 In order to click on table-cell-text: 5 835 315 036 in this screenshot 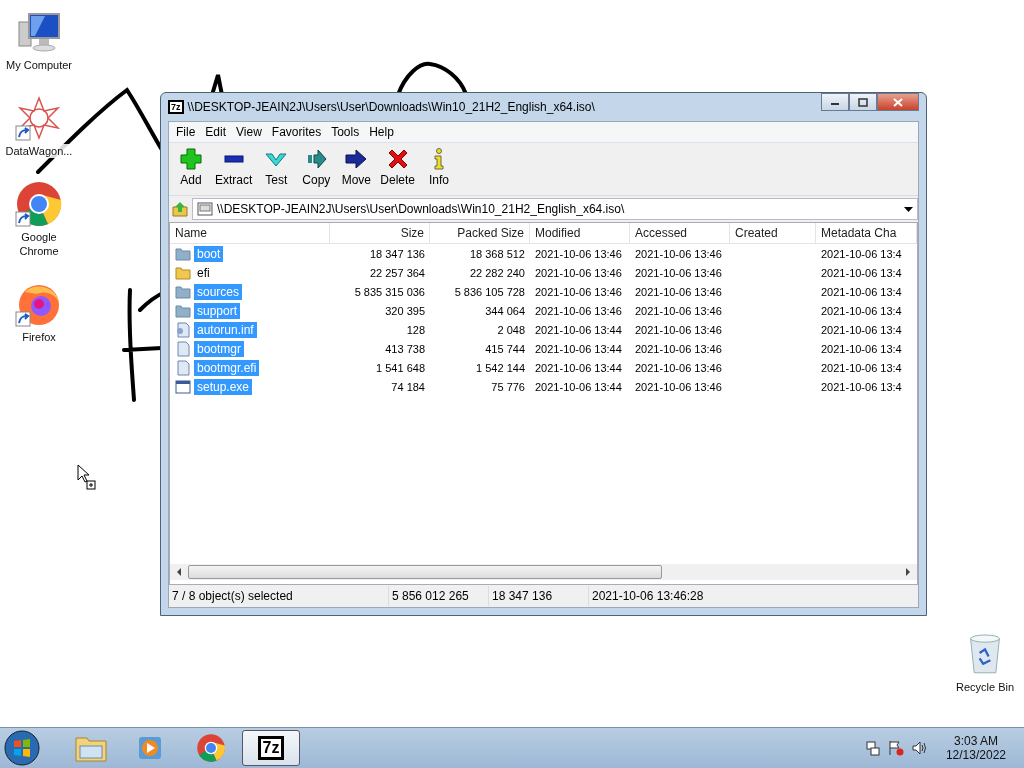, I will do `click(389, 291)`.